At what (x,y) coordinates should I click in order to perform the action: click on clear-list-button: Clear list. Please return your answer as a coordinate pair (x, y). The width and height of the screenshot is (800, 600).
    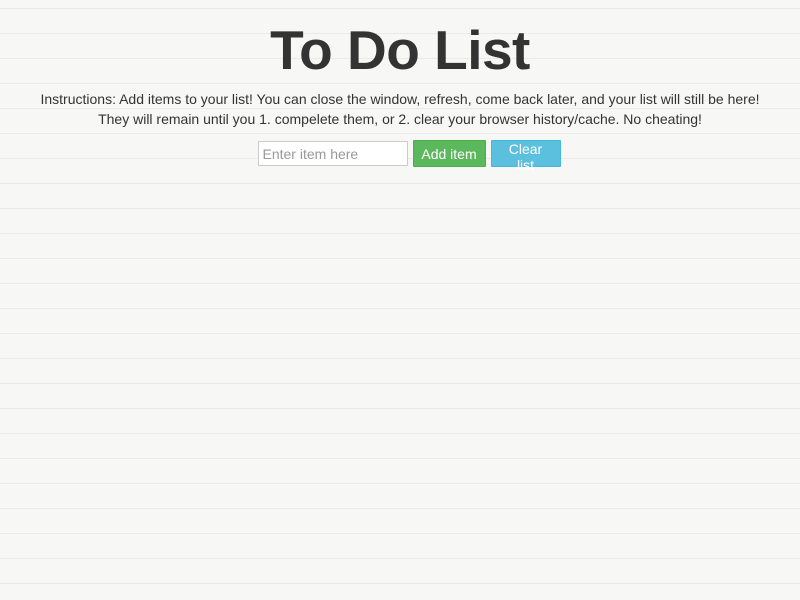
    Looking at the image, I should click on (525, 156).